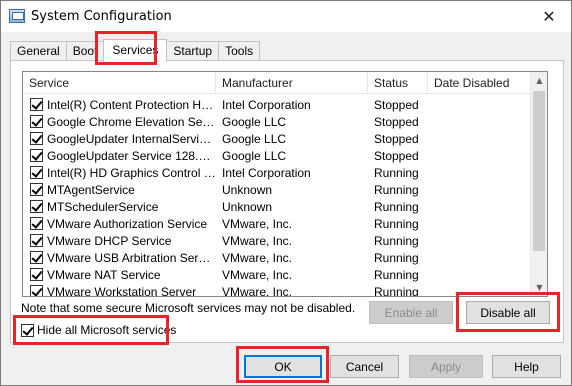 The width and height of the screenshot is (572, 386). I want to click on service-cell: VMware Authorization Service, so click(119, 224).